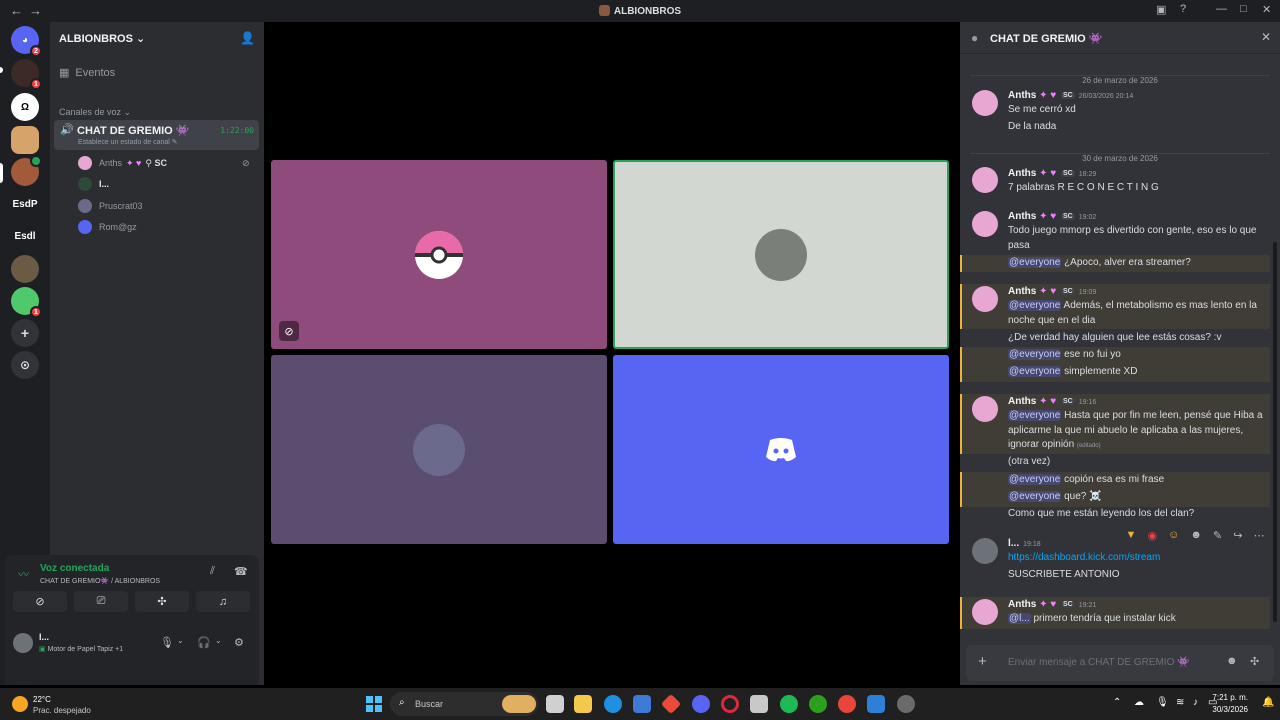  I want to click on wifi-icon: ≋, so click(1180, 702).